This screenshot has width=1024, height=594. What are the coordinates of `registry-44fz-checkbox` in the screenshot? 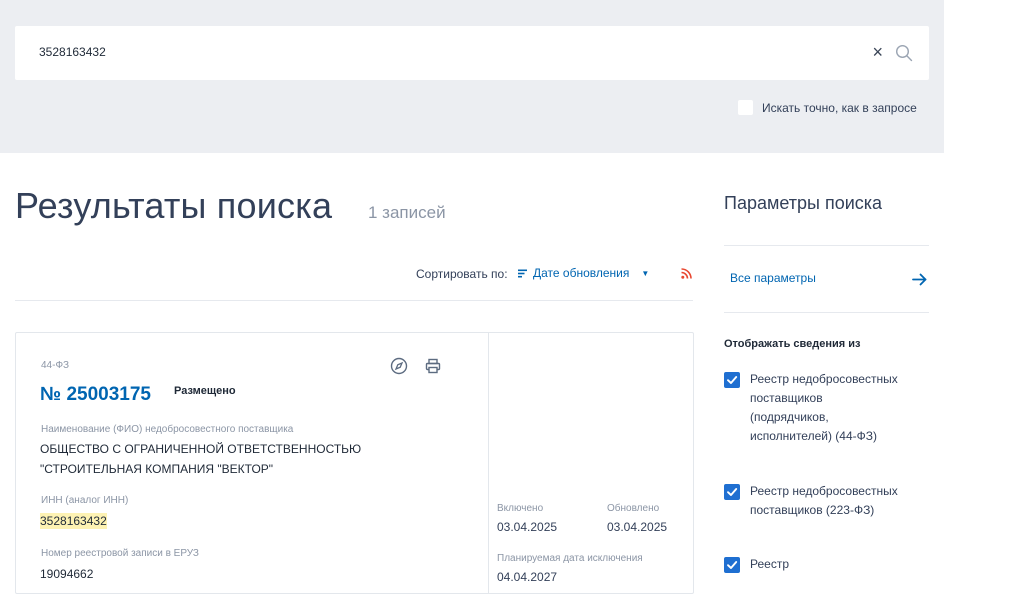 It's located at (732, 380).